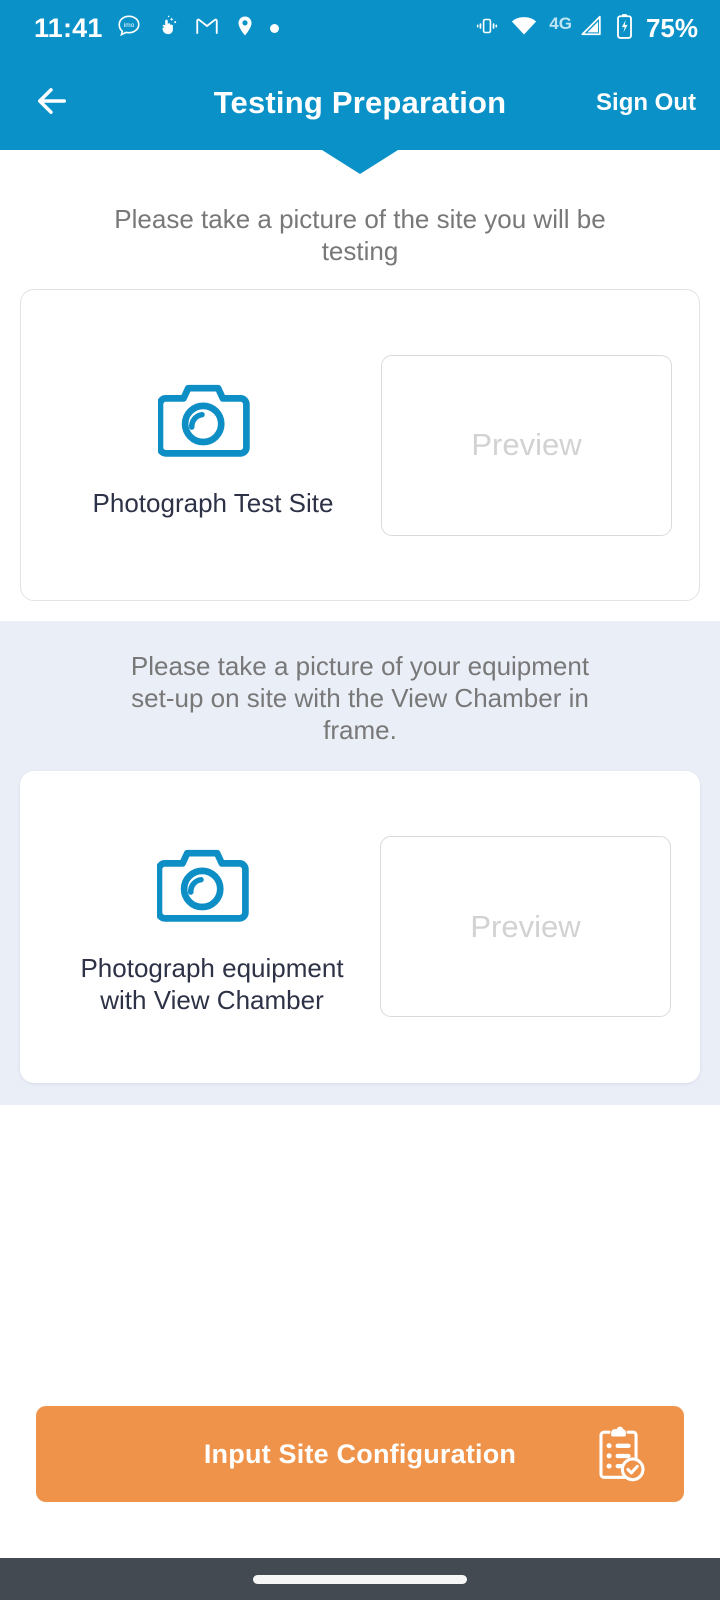  What do you see at coordinates (274, 28) in the screenshot?
I see `dot-icon` at bounding box center [274, 28].